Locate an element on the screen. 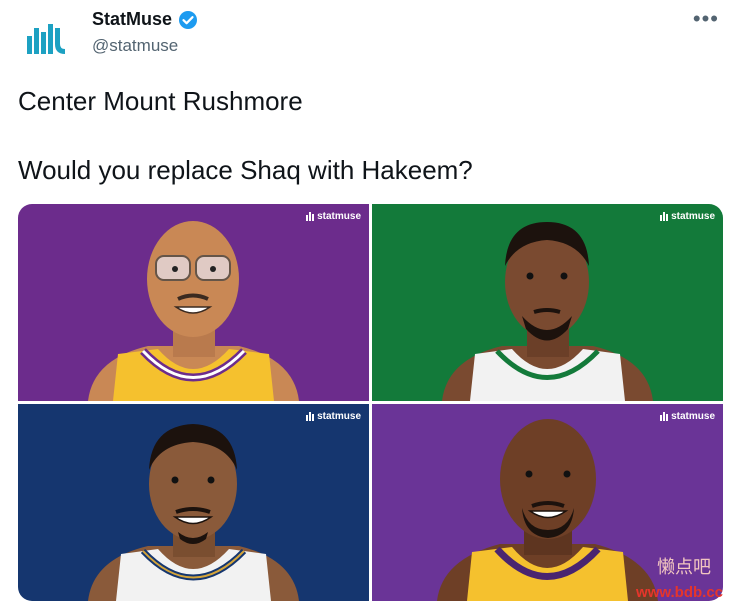 The width and height of the screenshot is (733, 607). author-handle: @statmuse is located at coordinates (135, 46).